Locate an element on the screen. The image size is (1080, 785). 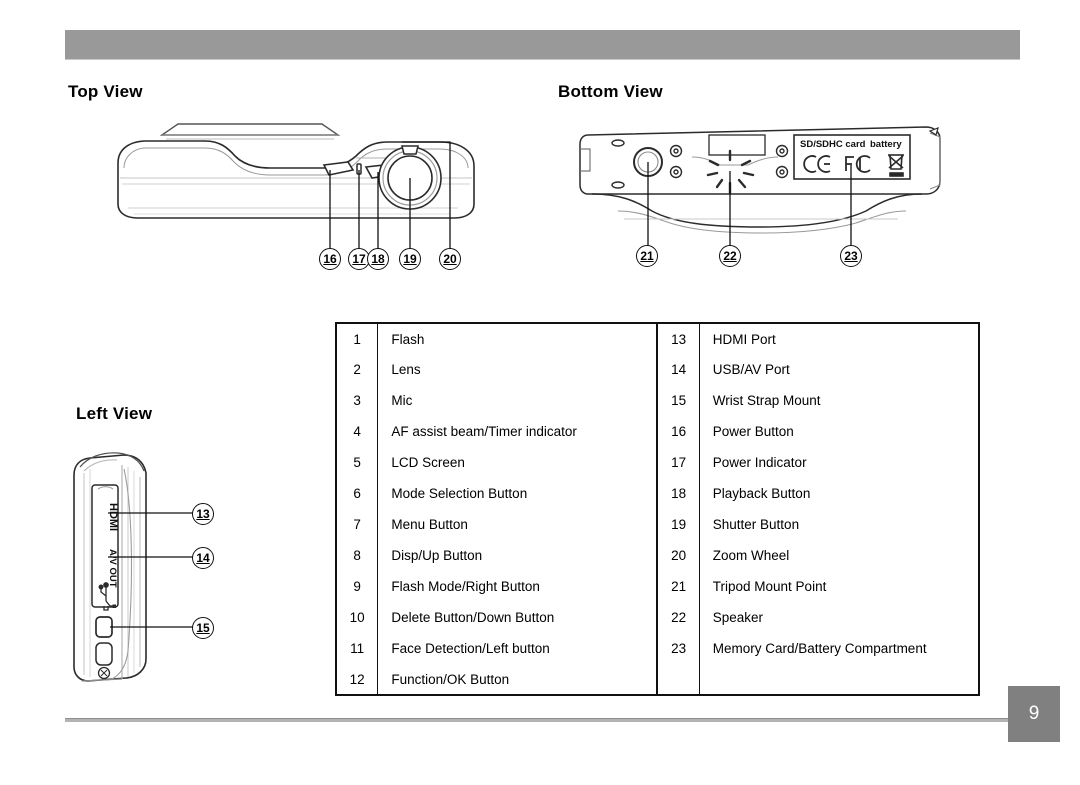
legend-number-left: 5 is located at coordinates (357, 462).